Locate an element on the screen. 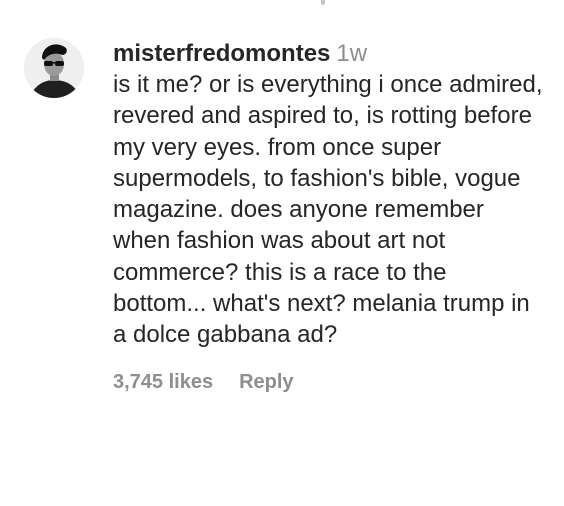 The image size is (564, 506). comment-actions: 3,745 likes Reply is located at coordinates (333, 382).